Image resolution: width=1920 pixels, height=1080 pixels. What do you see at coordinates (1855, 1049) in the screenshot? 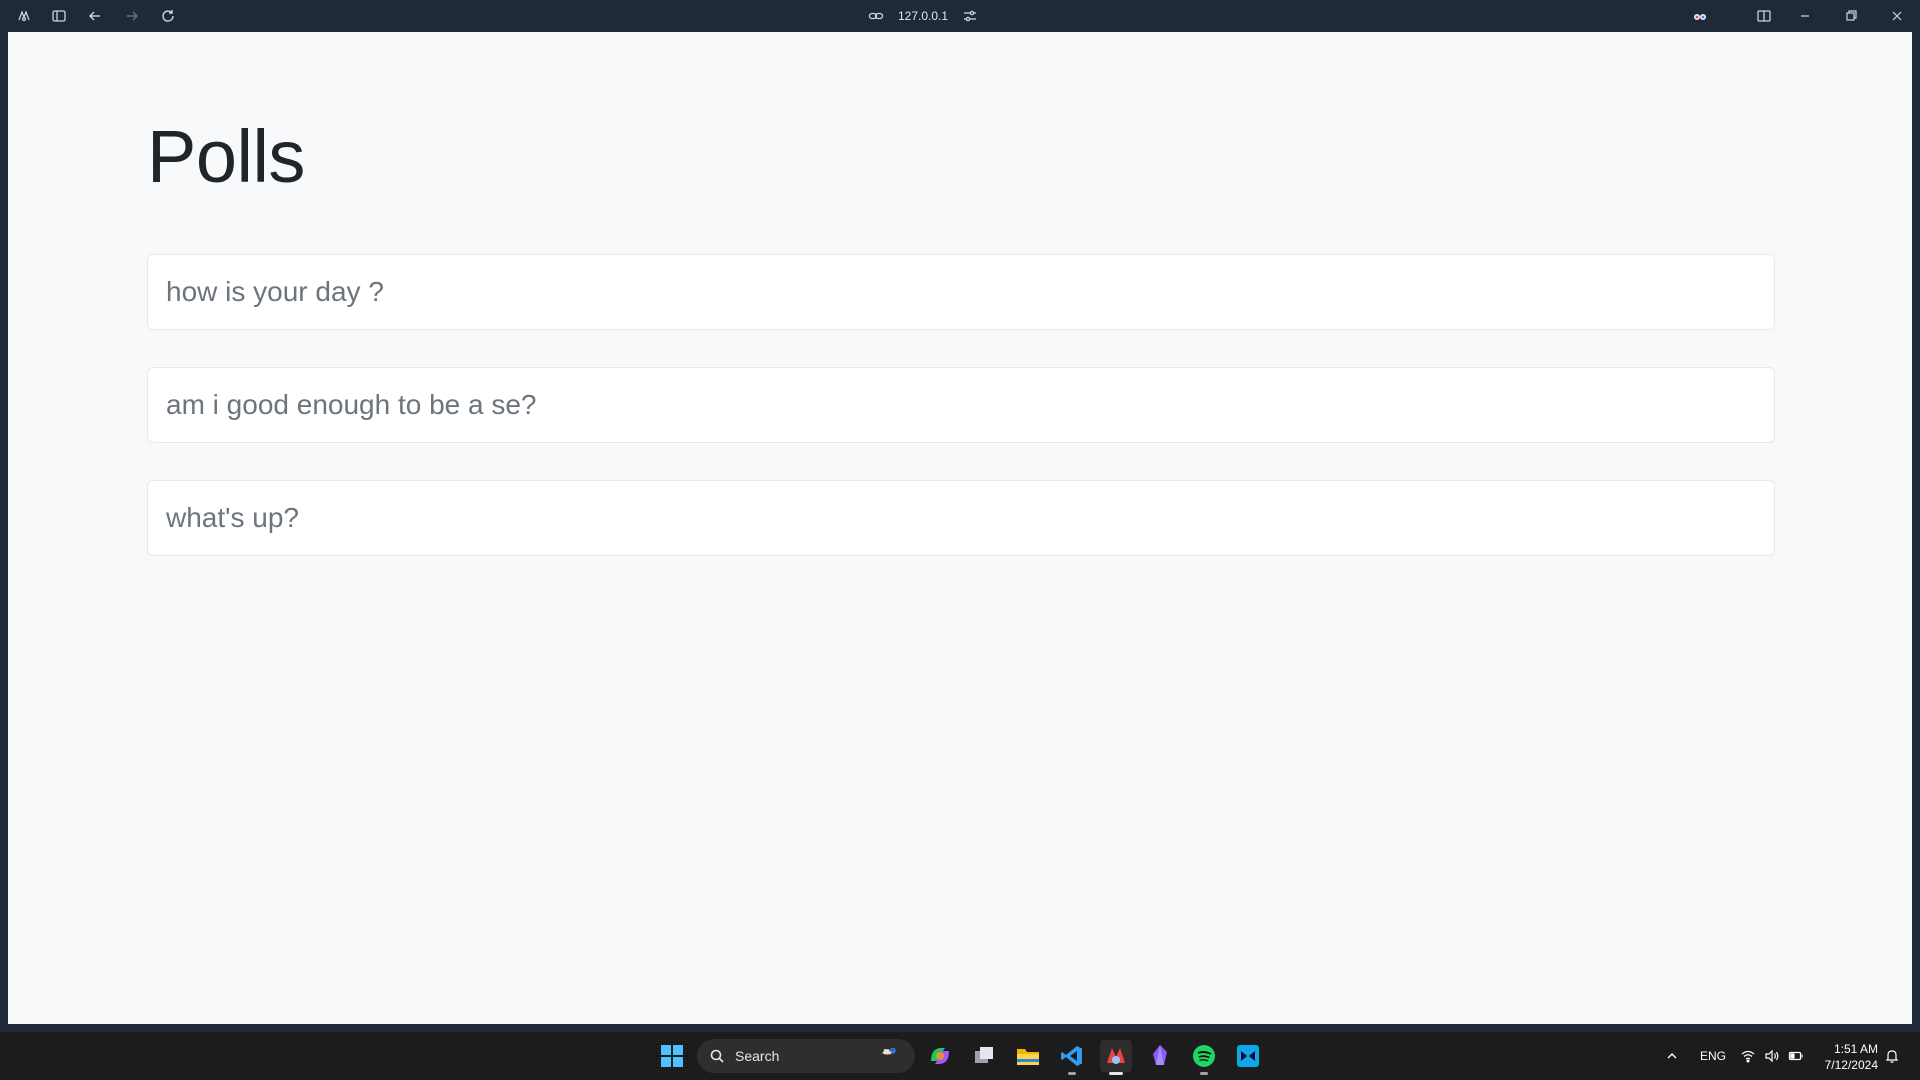
I see `clock-time: 1:51 AM` at bounding box center [1855, 1049].